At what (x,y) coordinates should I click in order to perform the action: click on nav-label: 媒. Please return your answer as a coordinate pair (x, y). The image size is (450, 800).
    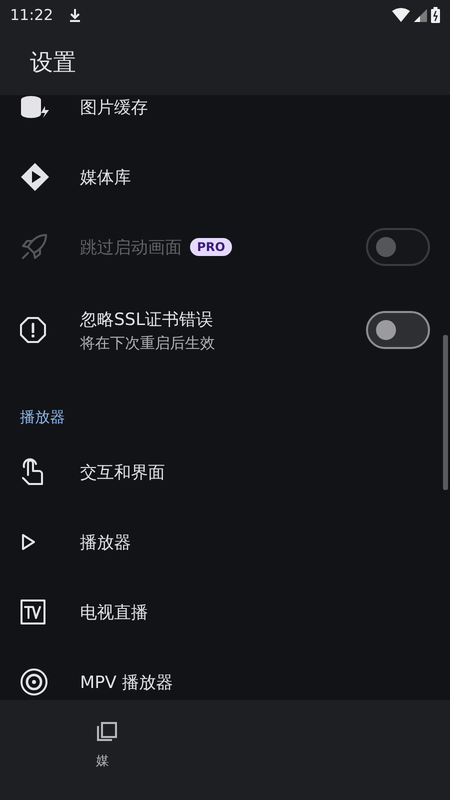
    Looking at the image, I should click on (102, 761).